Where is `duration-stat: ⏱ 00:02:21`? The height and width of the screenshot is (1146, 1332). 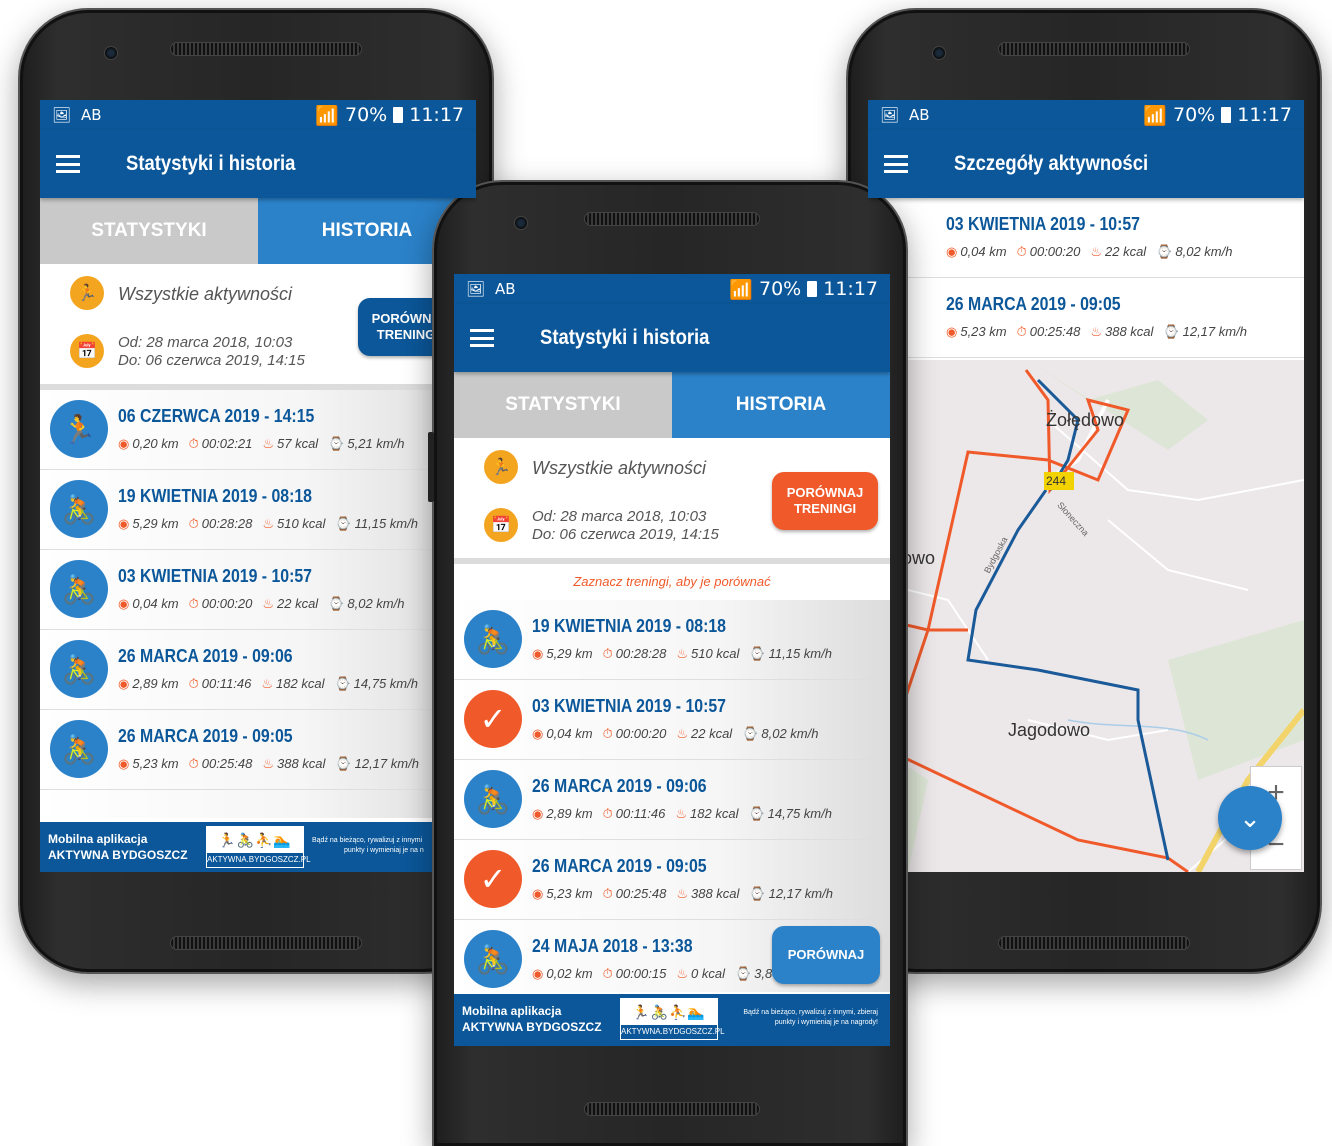
duration-stat: ⏱ 00:02:21 is located at coordinates (220, 443).